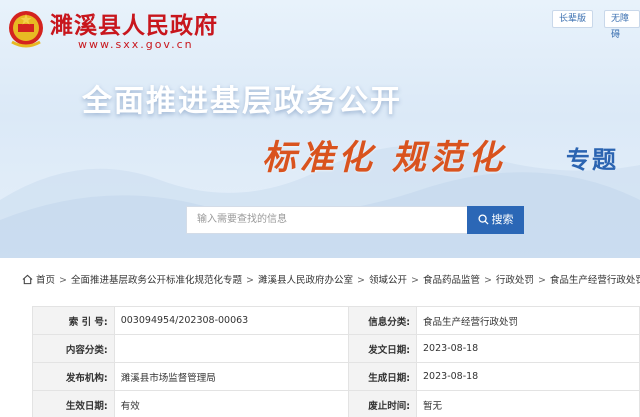 Image resolution: width=640 pixels, height=417 pixels. Describe the element at coordinates (383, 348) in the screenshot. I see `issue-date-label: 发文日期:` at that location.